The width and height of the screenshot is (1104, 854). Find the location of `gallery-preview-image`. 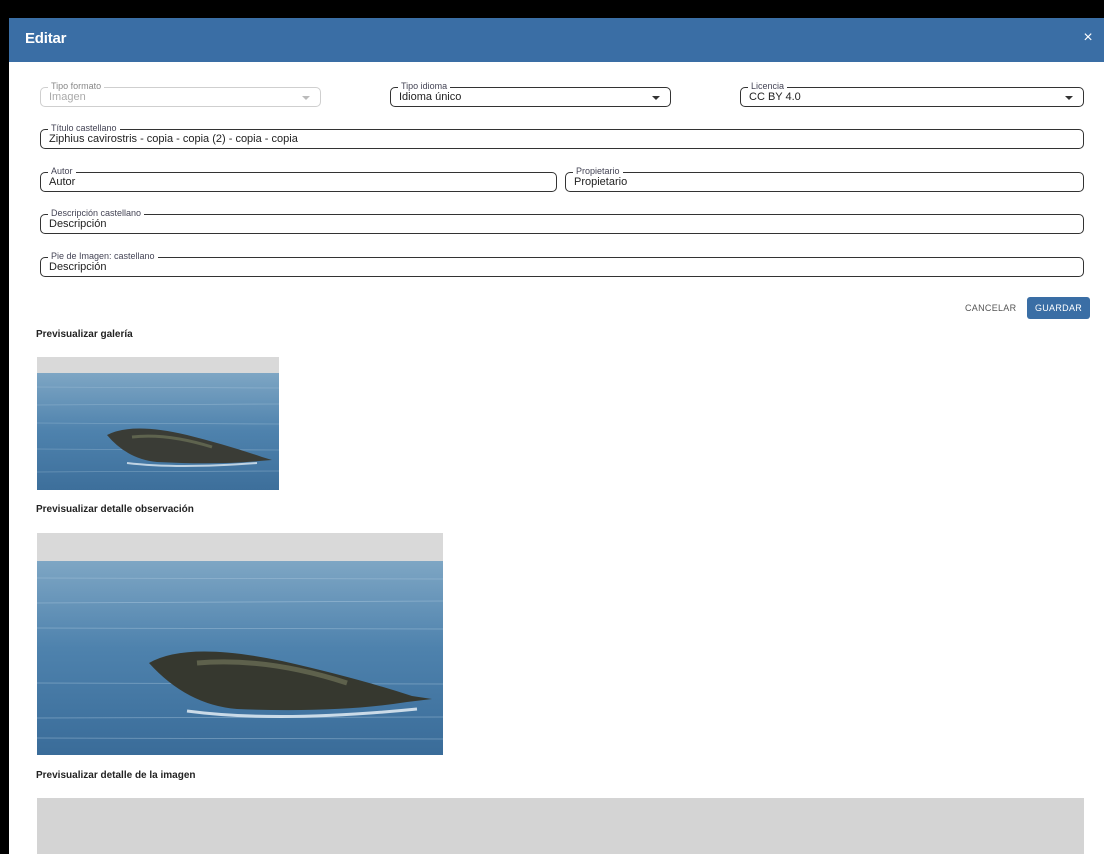

gallery-preview-image is located at coordinates (158, 423).